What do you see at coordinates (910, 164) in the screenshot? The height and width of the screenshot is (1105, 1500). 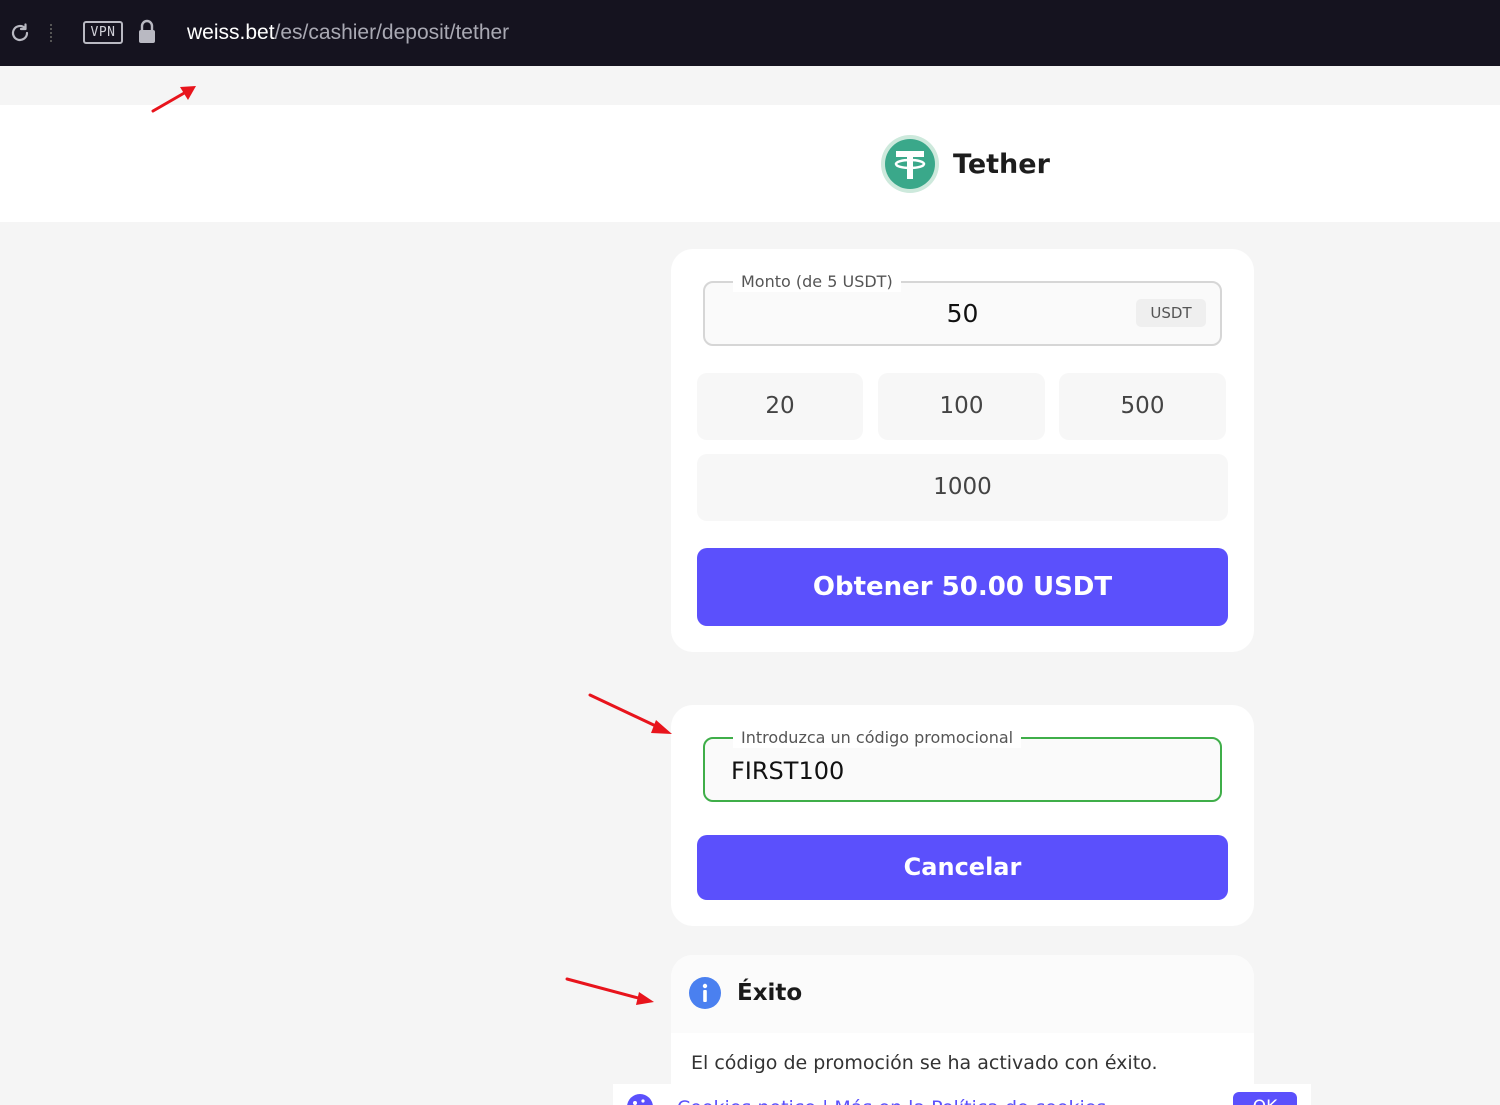 I see `tether-logo-icon` at bounding box center [910, 164].